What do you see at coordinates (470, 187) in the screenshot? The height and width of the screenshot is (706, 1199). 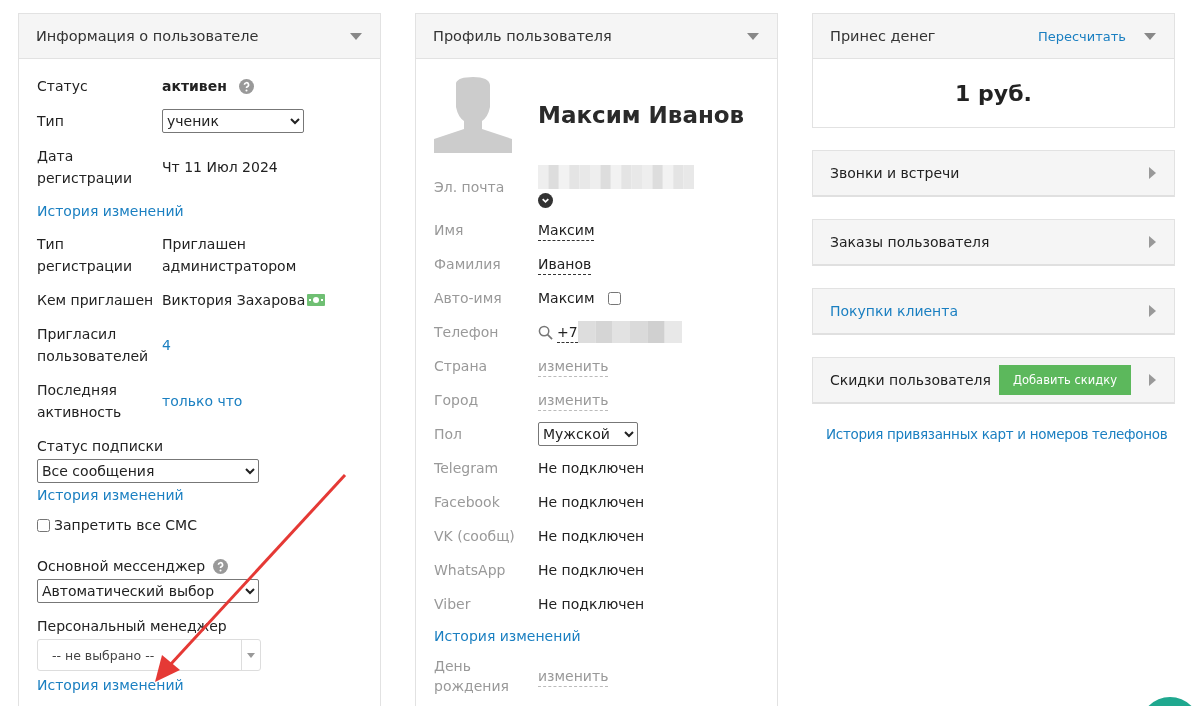 I see `field-label: Эл. почта` at bounding box center [470, 187].